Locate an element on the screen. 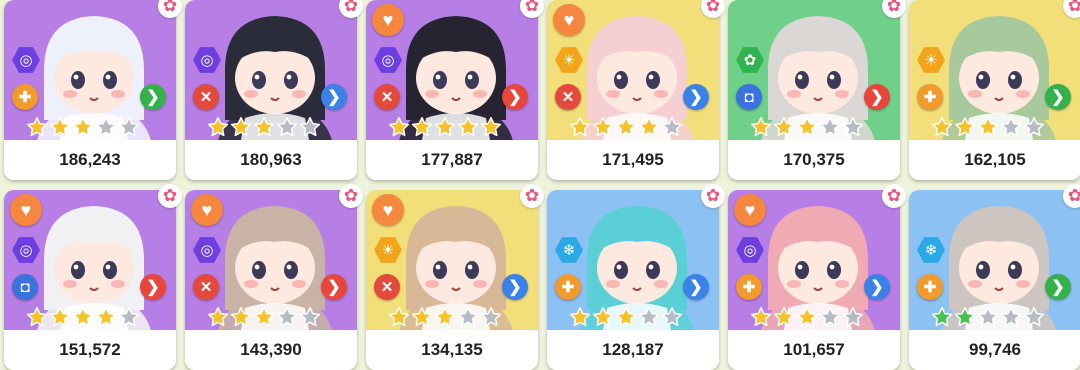 The image size is (1080, 370). power-value: 170,375 is located at coordinates (814, 160).